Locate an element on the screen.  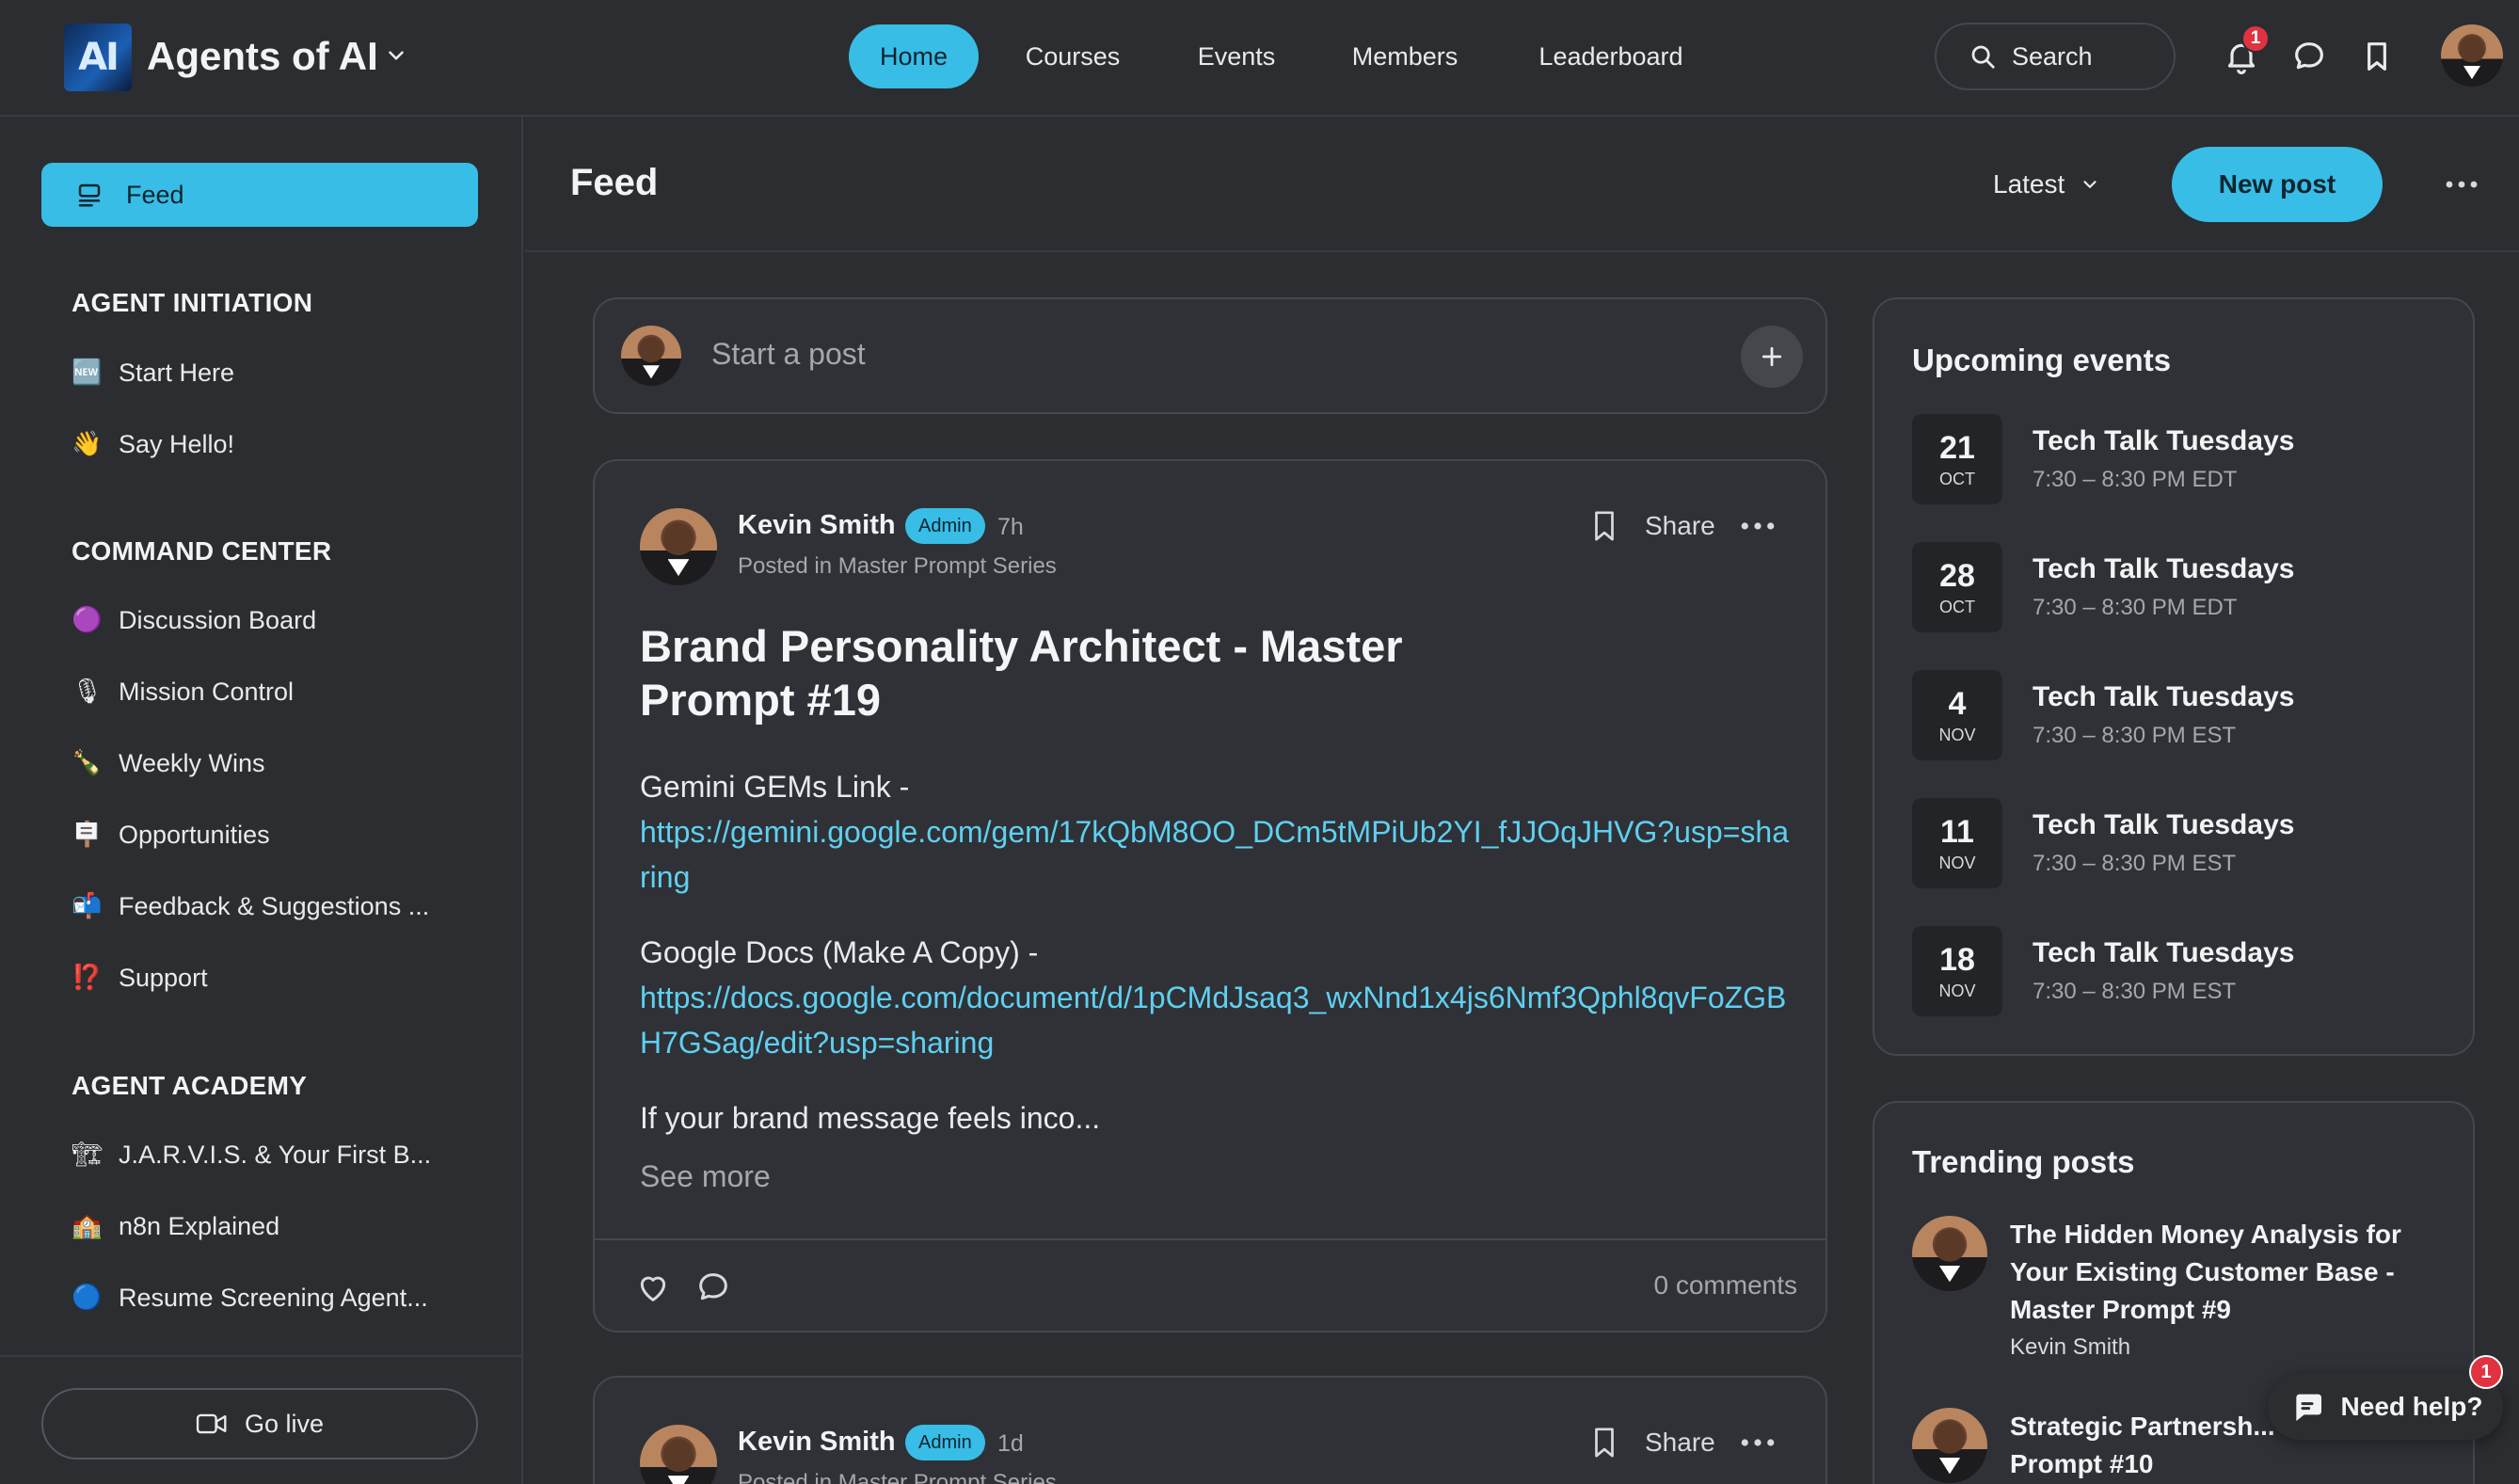
circle-icon: 🟣 is located at coordinates (87, 620).